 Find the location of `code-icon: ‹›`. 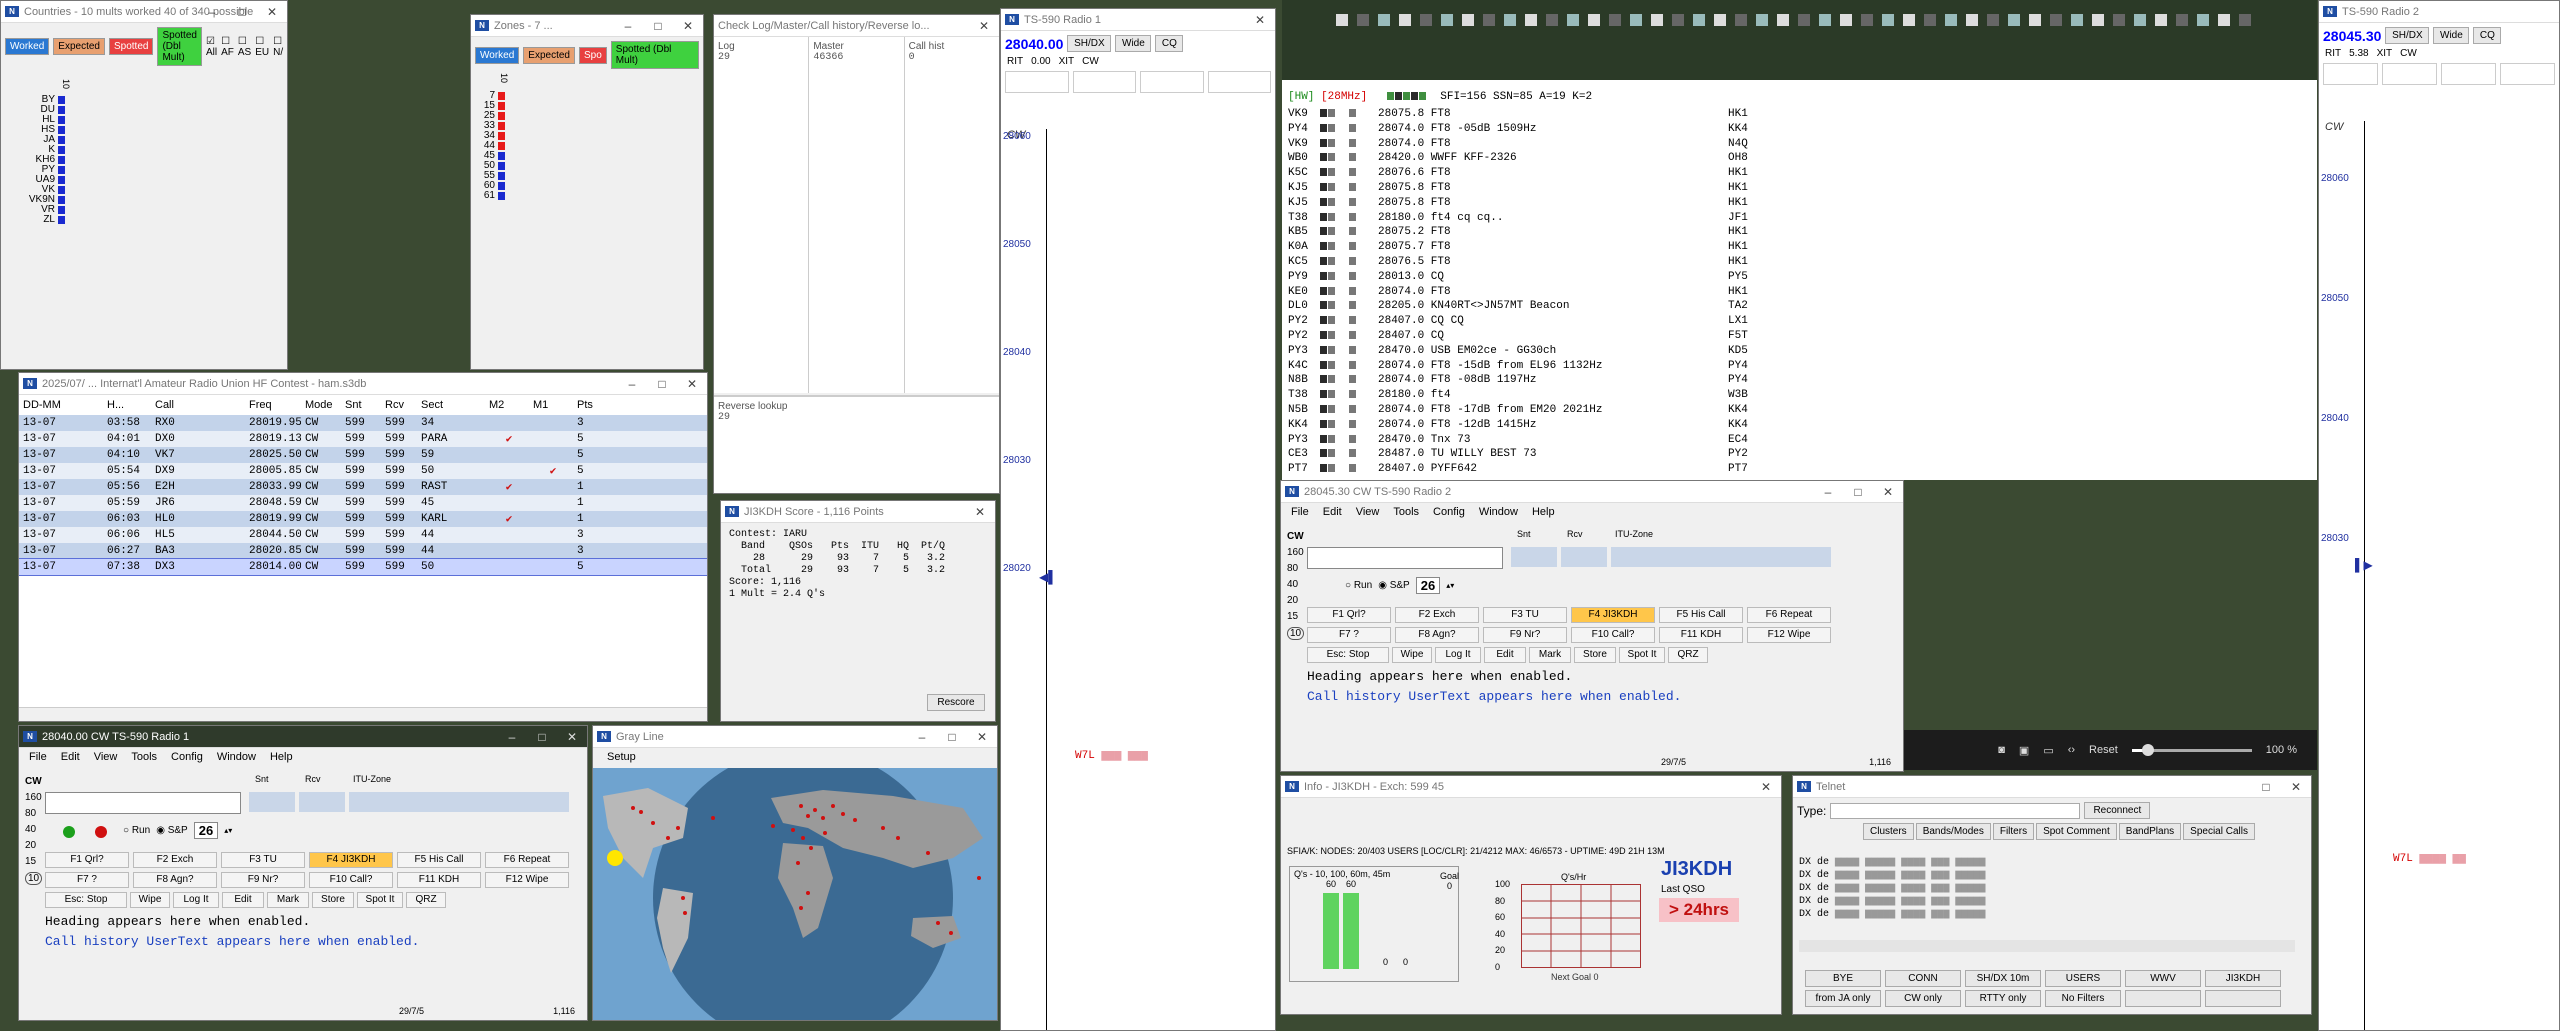

code-icon: ‹› is located at coordinates (2071, 750).